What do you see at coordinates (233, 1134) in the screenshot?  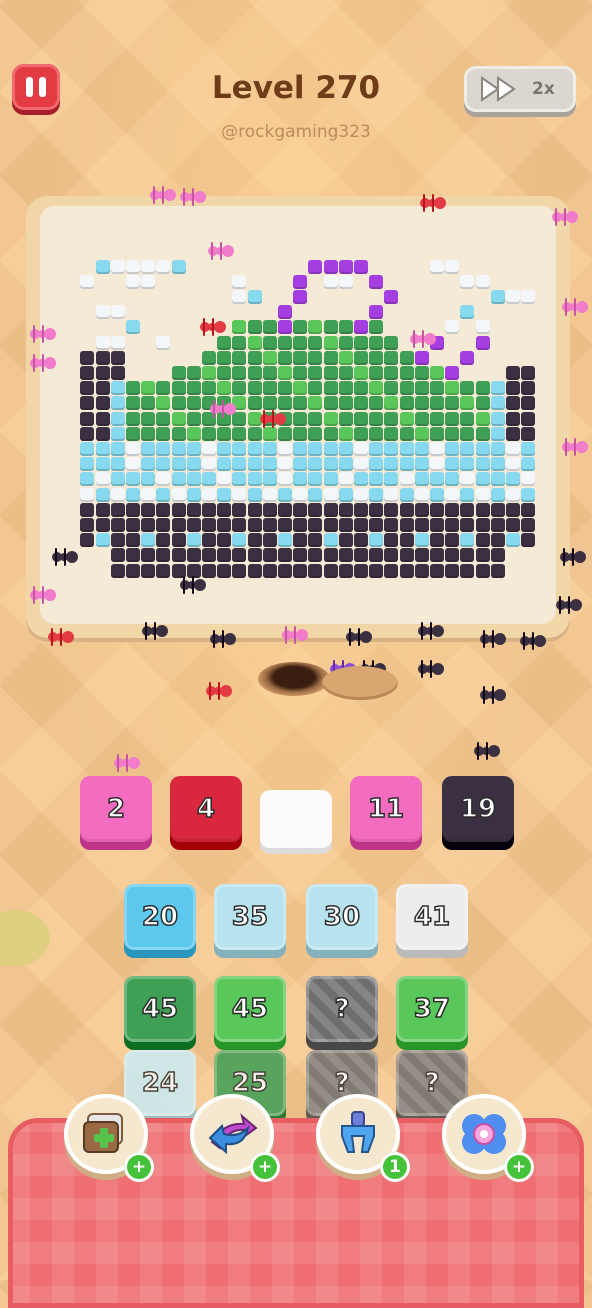 I see `swap-arrows-icon` at bounding box center [233, 1134].